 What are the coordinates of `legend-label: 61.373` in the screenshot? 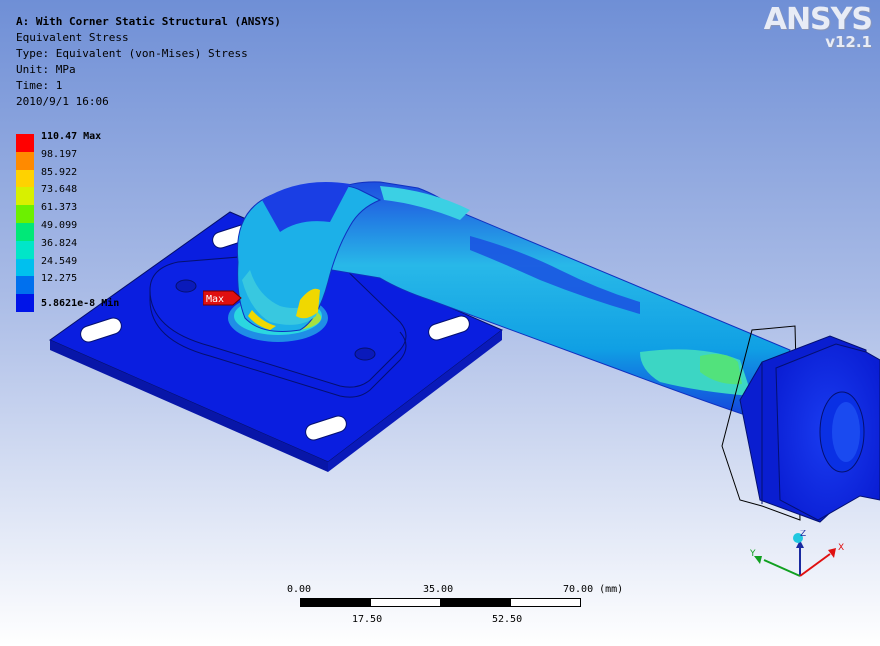 It's located at (59, 208).